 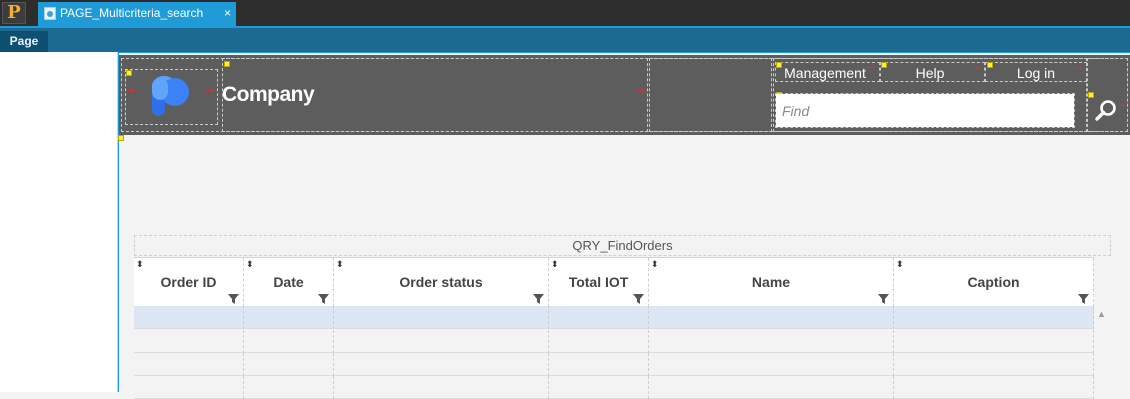 I want to click on scroll-up-icon: ▲, so click(x=1101, y=314).